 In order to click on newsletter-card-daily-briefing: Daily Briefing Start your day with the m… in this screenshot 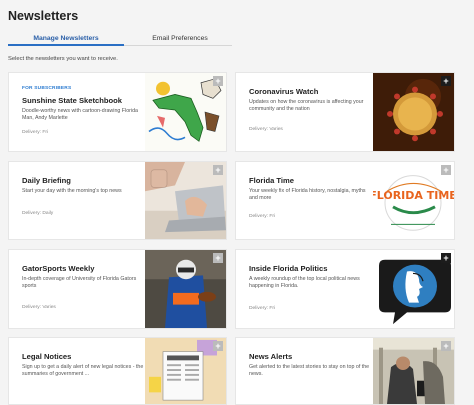, I will do `click(117, 200)`.